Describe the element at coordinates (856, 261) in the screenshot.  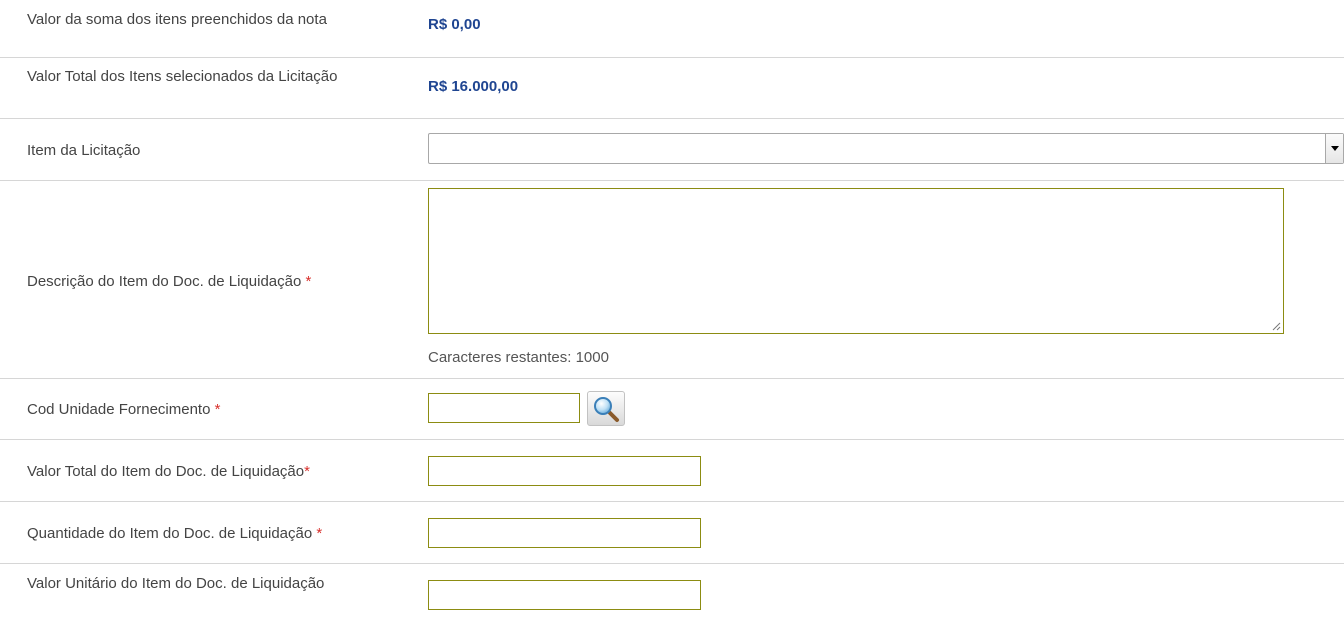
I see `descricao-textarea` at that location.